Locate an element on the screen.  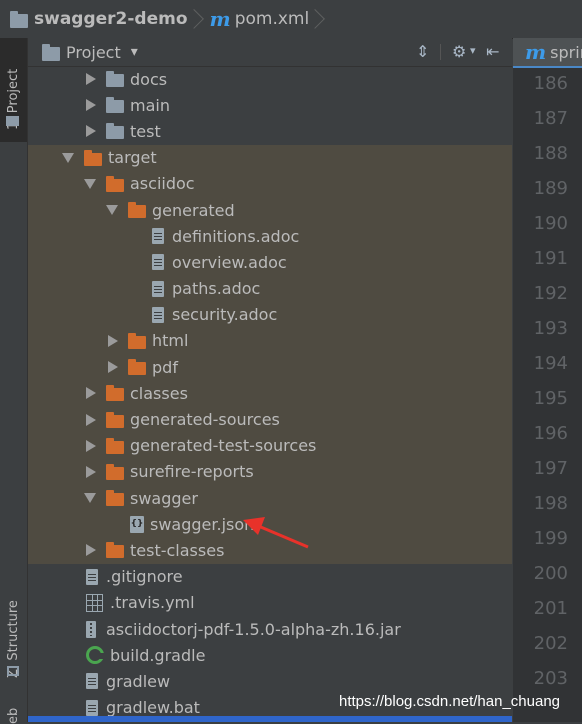
line-number: 186 is located at coordinates (550, 83).